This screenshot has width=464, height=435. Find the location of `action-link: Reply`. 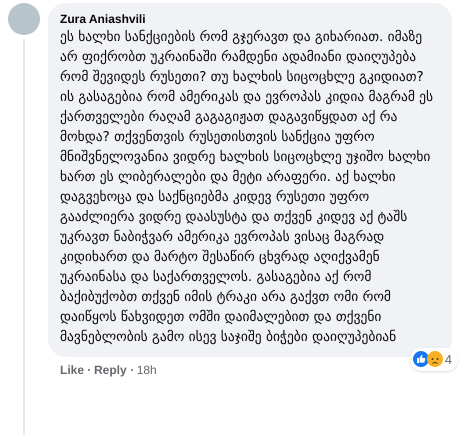

action-link: Reply is located at coordinates (110, 370).